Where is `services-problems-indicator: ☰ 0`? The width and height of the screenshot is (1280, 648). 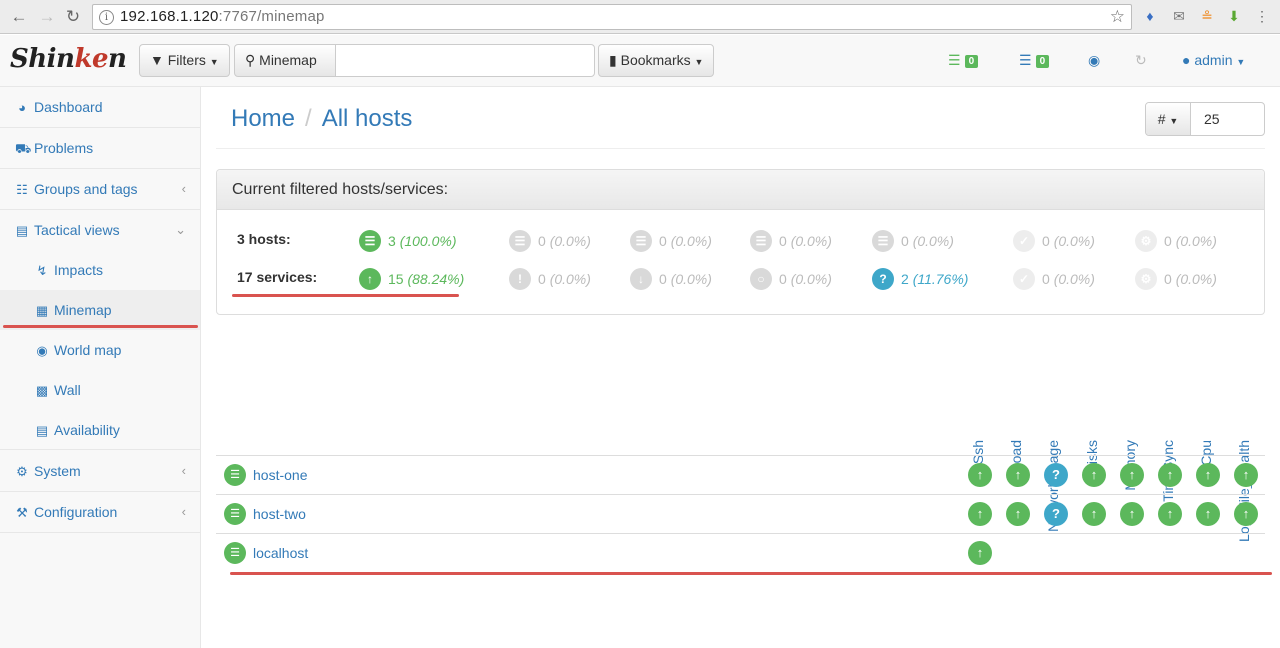
services-problems-indicator: ☰ 0 is located at coordinates (1034, 60).